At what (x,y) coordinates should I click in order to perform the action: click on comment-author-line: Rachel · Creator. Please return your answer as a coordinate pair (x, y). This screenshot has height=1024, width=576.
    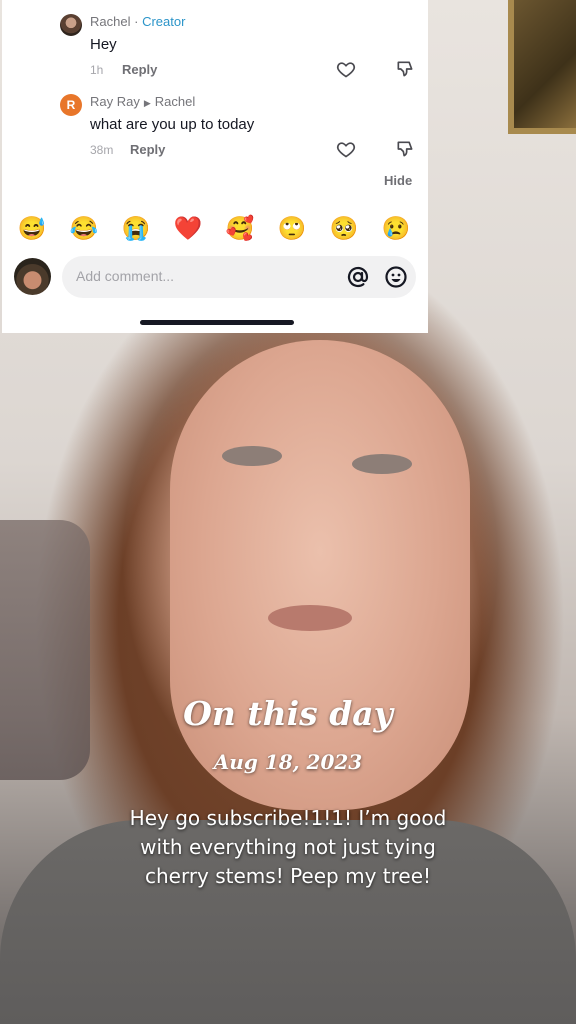
    Looking at the image, I should click on (137, 21).